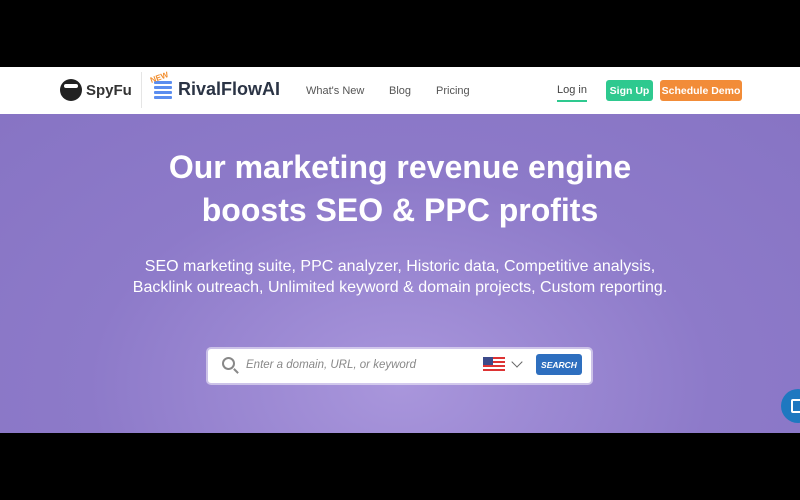  What do you see at coordinates (572, 93) in the screenshot?
I see `login-link: Log in` at bounding box center [572, 93].